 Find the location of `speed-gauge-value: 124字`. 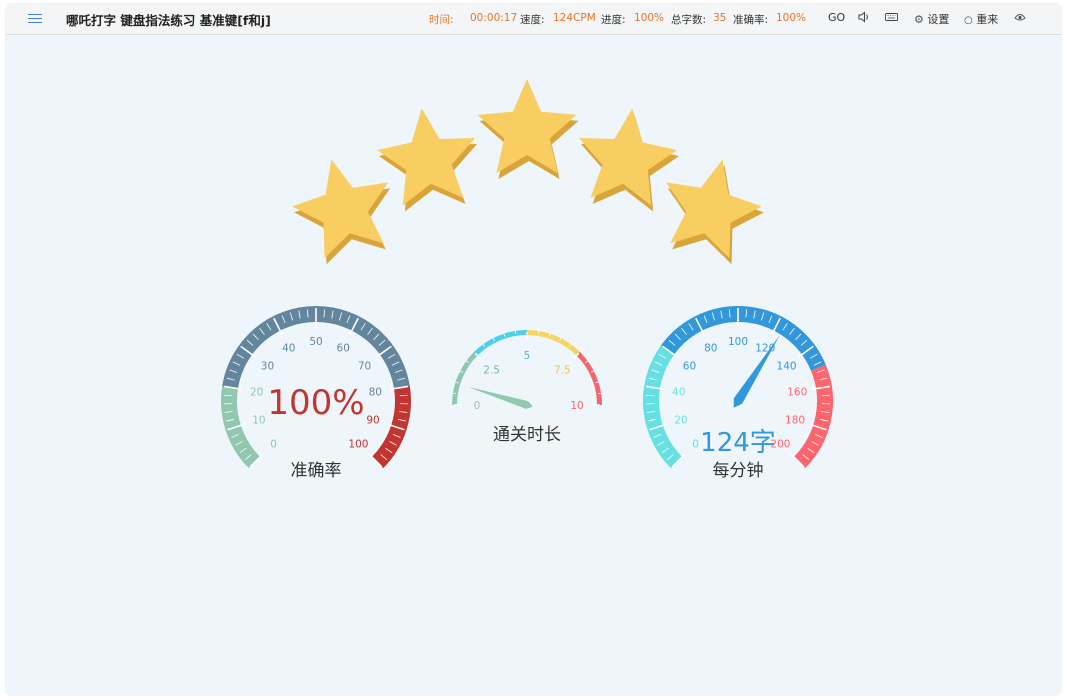

speed-gauge-value: 124字 is located at coordinates (738, 443).